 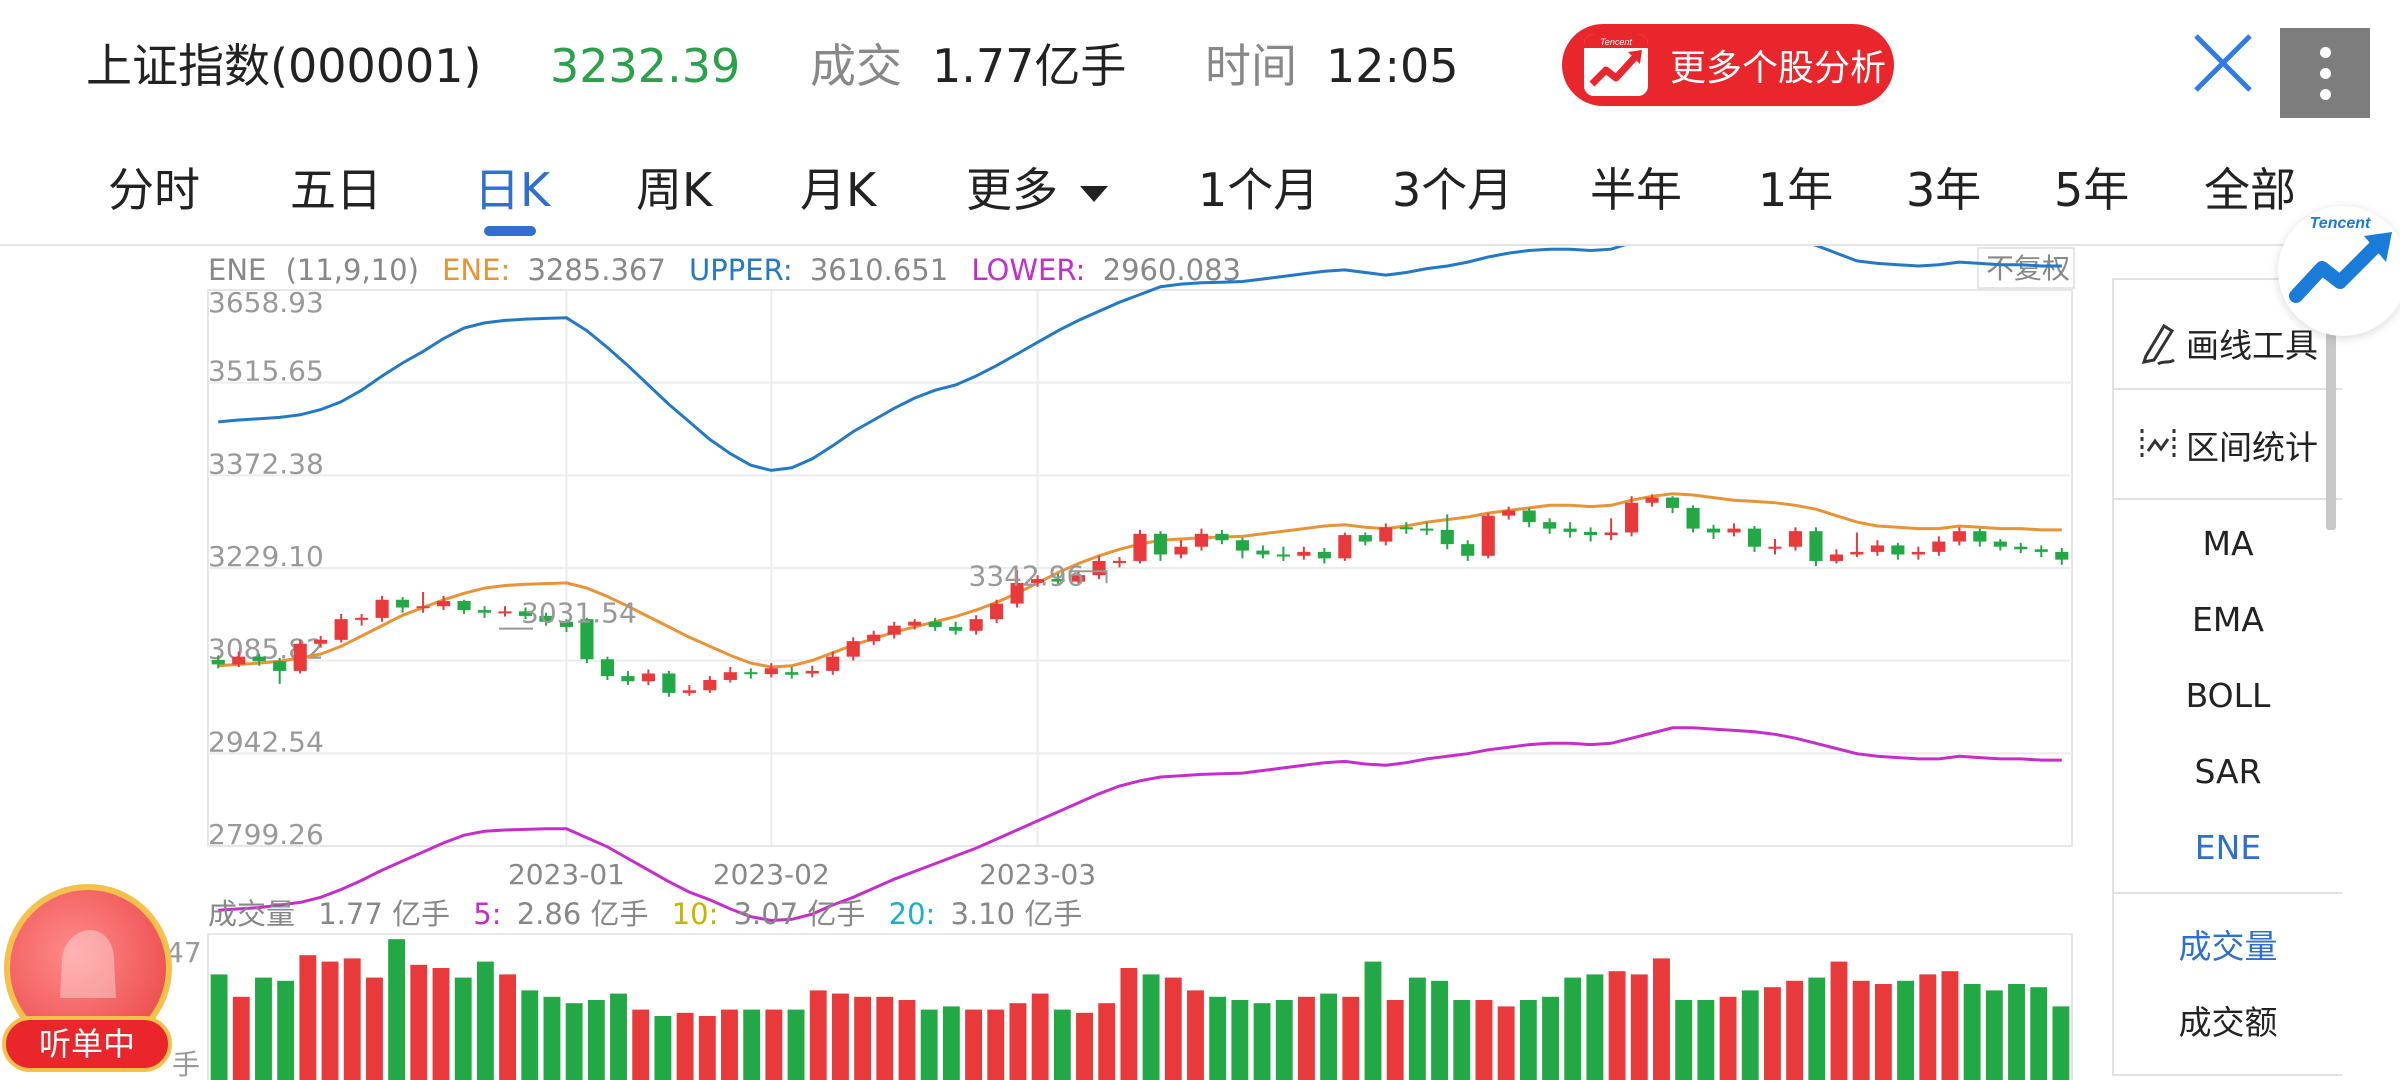 I want to click on legend-ene-value: 3285.367, so click(x=596, y=270).